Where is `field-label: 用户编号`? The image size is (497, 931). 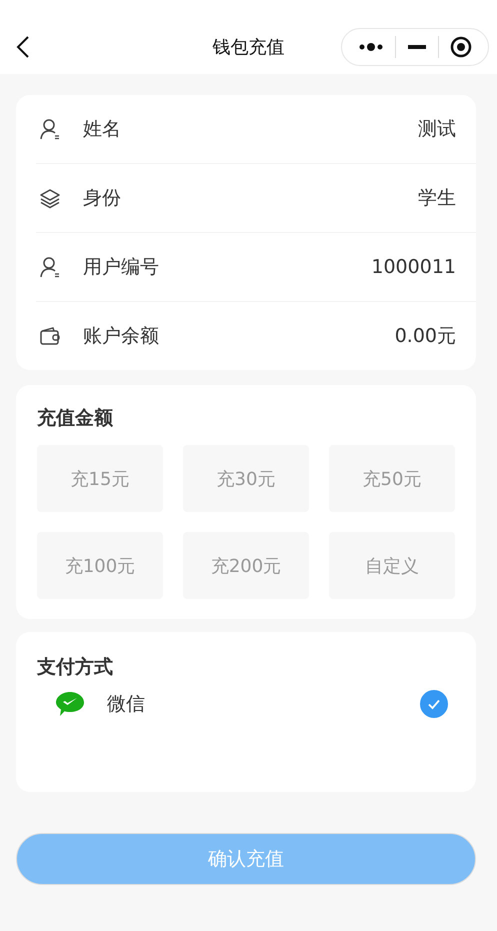 field-label: 用户编号 is located at coordinates (121, 267).